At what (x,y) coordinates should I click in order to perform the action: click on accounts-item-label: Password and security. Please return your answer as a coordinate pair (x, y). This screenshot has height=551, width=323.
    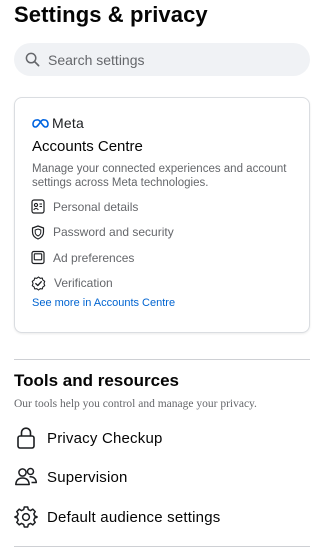
    Looking at the image, I should click on (113, 232).